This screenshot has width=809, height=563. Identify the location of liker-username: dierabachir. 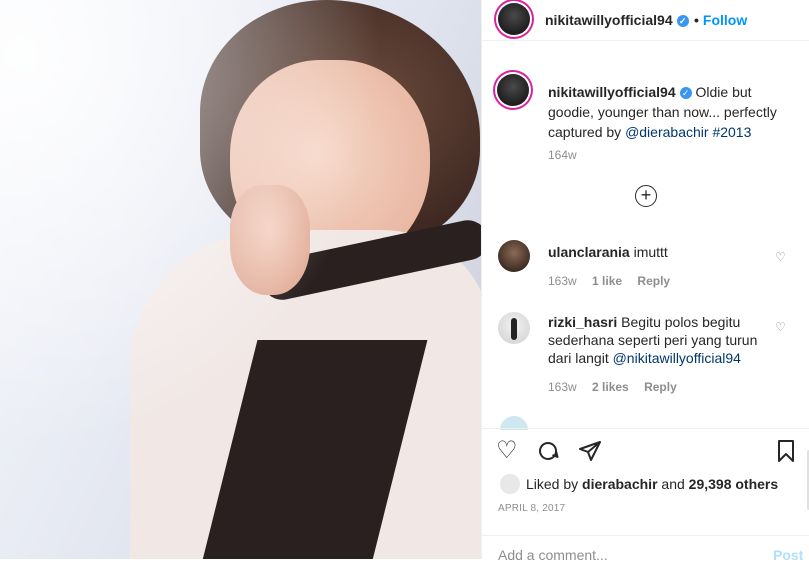
(619, 484).